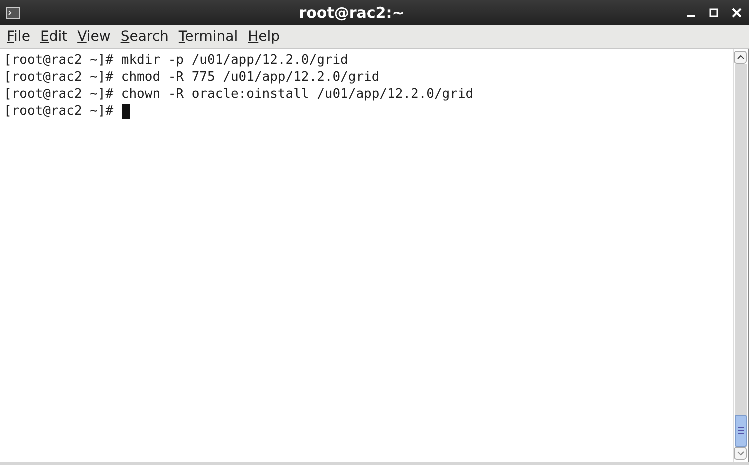  I want to click on caret-down-icon, so click(740, 453).